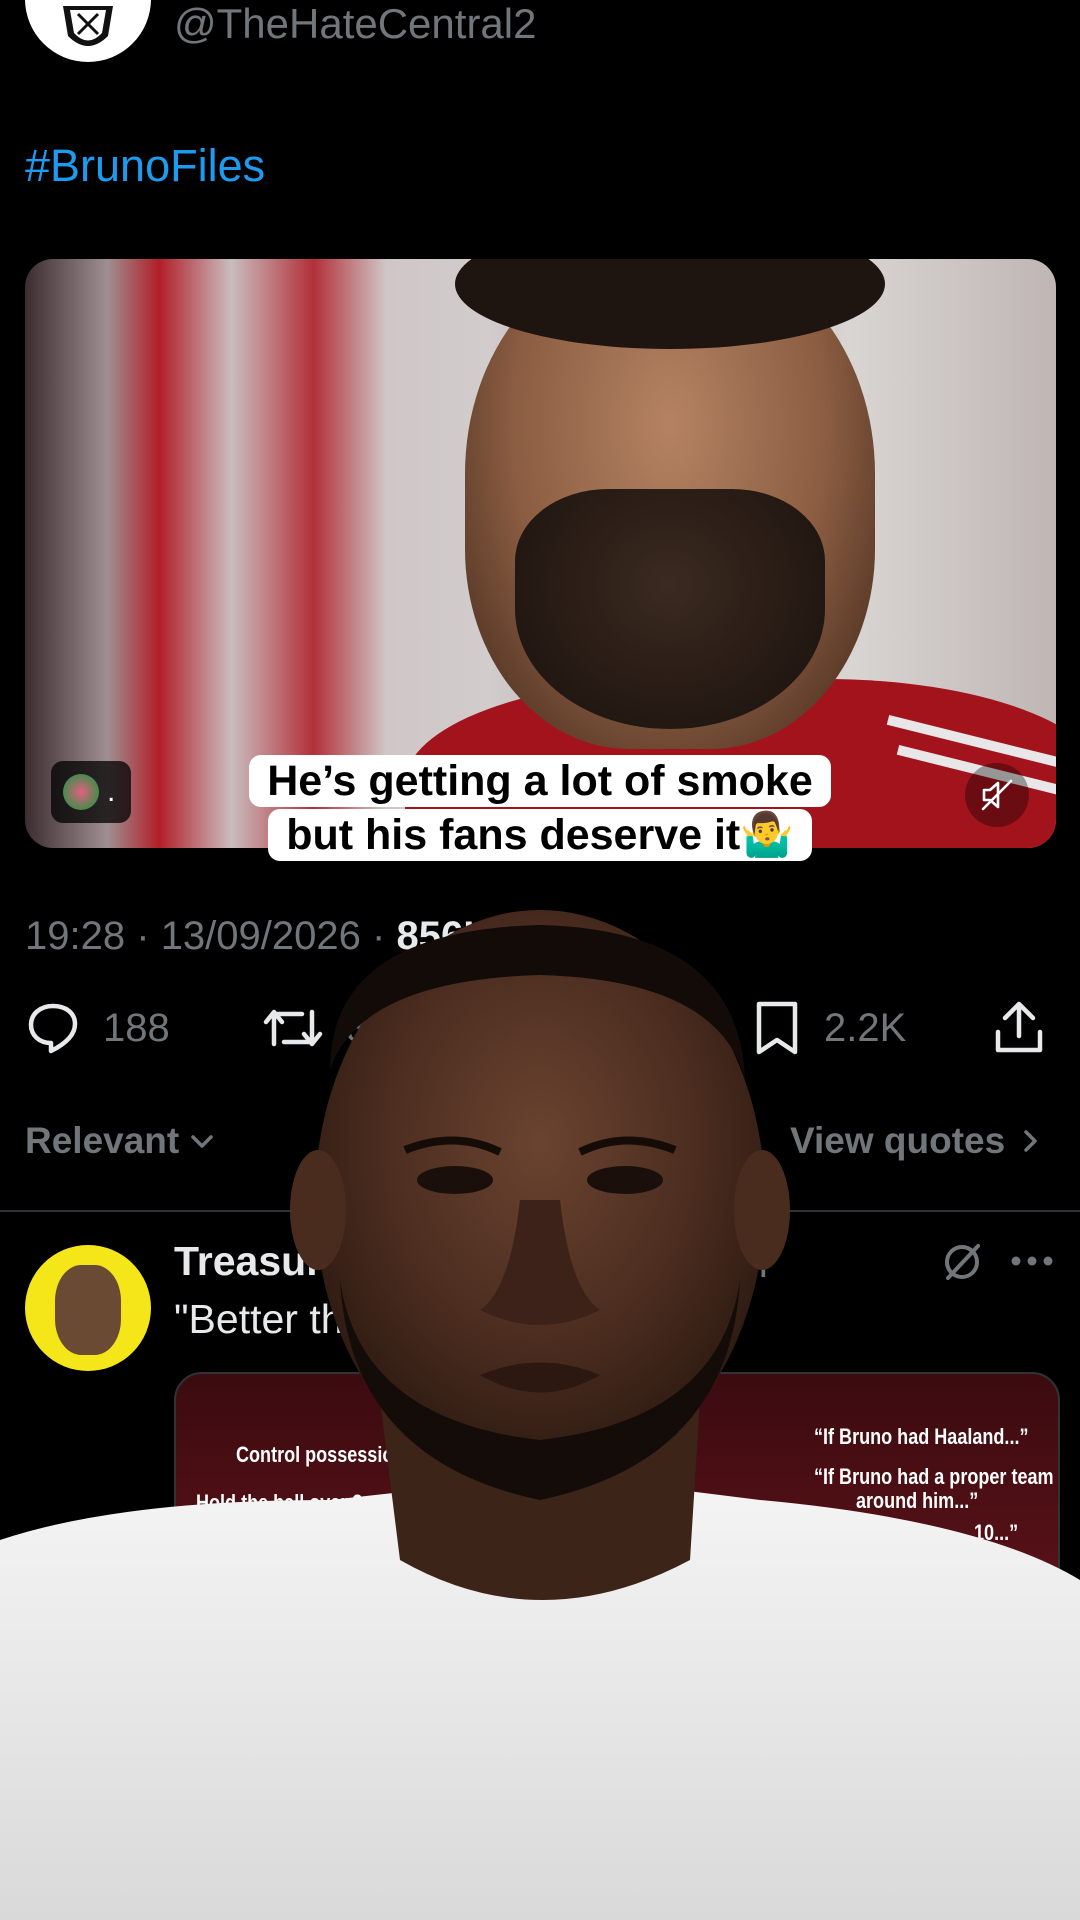  I want to click on chevron-right-icon, so click(1030, 1141).